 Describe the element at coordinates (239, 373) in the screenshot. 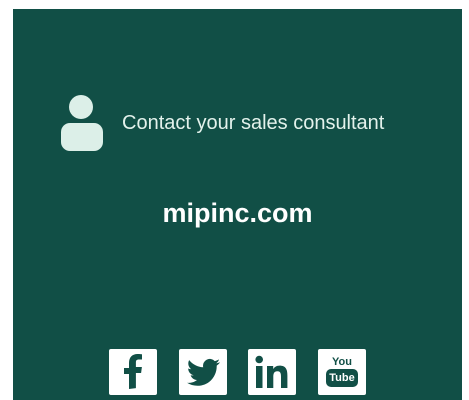

I see `social-links: You Tube` at that location.